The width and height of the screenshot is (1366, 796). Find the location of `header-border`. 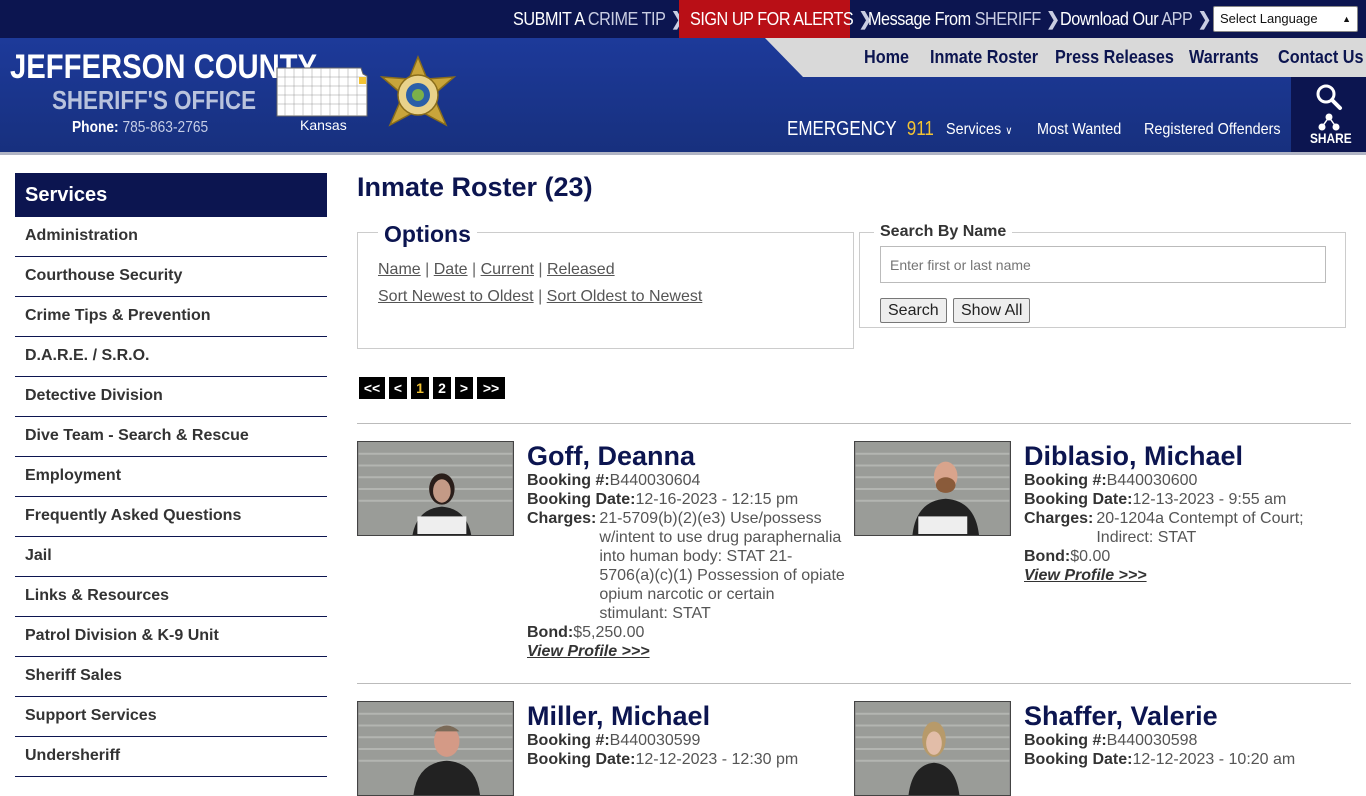

header-border is located at coordinates (683, 153).